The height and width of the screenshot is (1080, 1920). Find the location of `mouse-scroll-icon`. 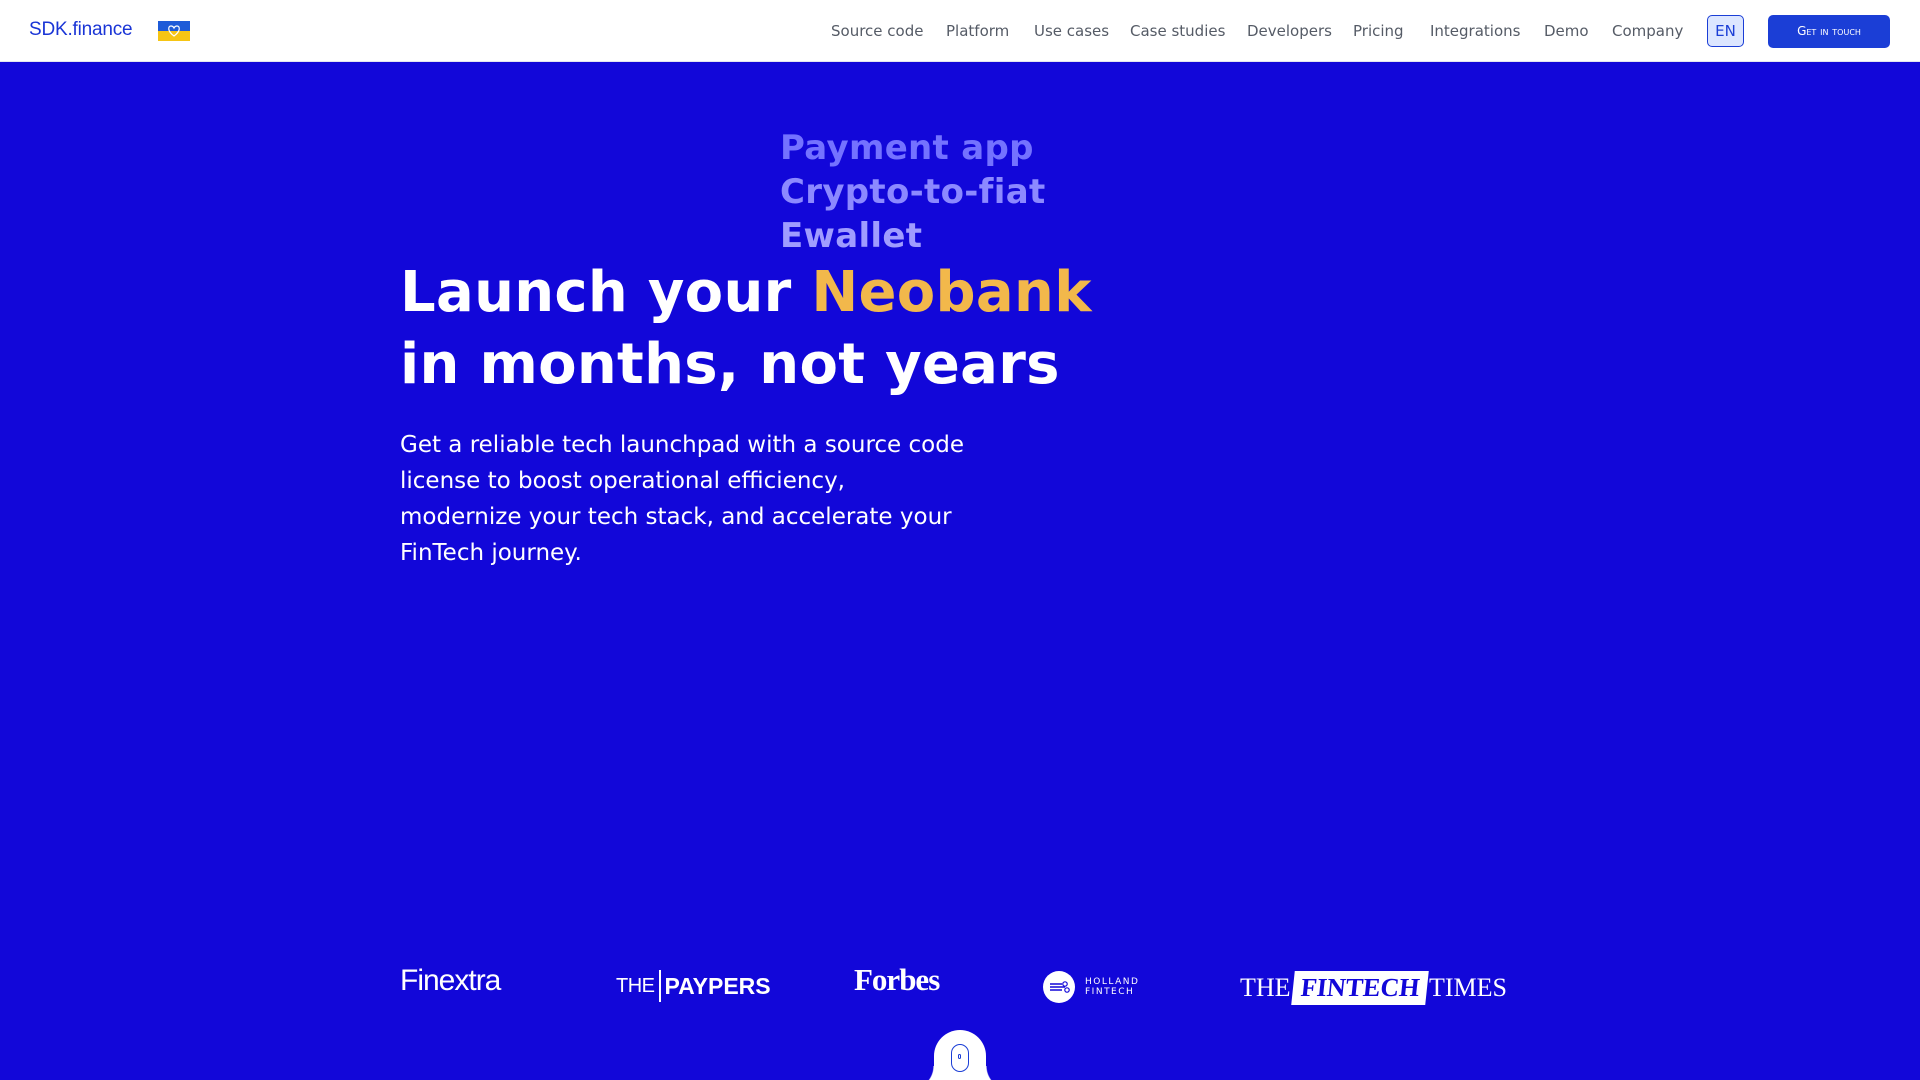

mouse-scroll-icon is located at coordinates (960, 1058).